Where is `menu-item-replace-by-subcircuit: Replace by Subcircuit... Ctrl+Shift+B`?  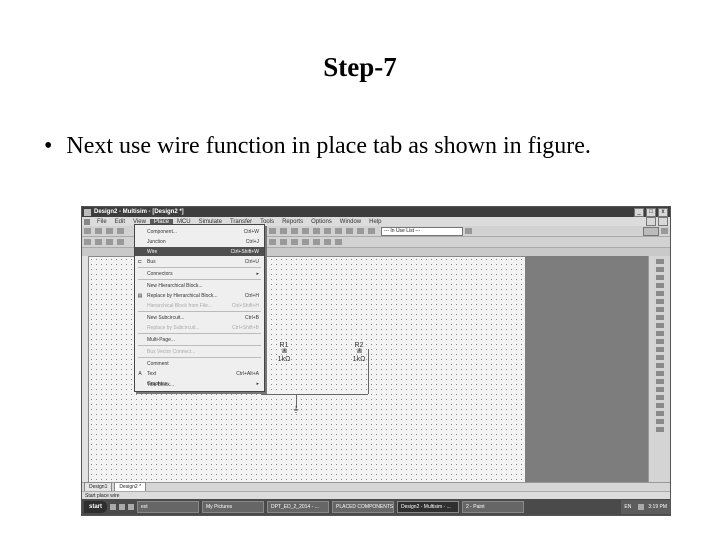
menu-item-replace-by-subcircuit: Replace by Subcircuit... Ctrl+Shift+B is located at coordinates (199, 327).